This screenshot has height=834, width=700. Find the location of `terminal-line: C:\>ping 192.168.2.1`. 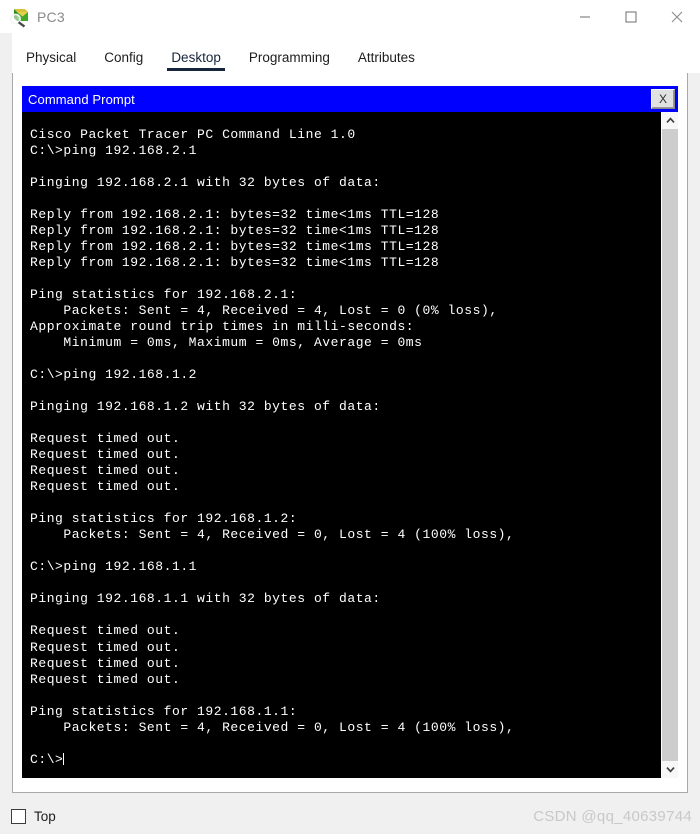

terminal-line: C:\>ping 192.168.2.1 is located at coordinates (114, 151).